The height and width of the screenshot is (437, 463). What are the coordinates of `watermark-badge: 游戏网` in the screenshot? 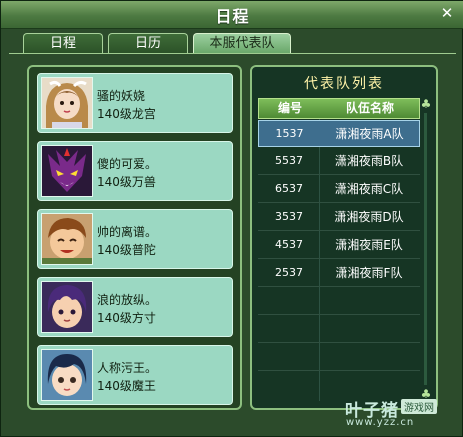 It's located at (419, 406).